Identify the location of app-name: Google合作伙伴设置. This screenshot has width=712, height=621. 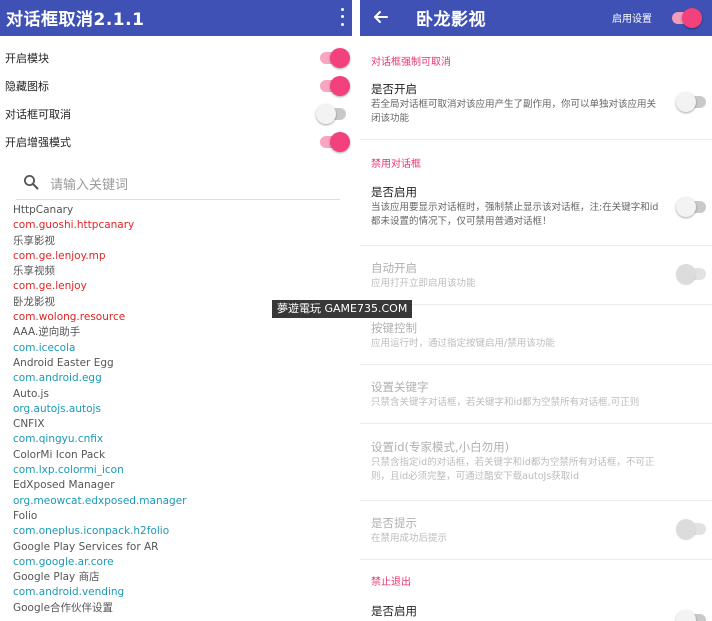
(178, 608).